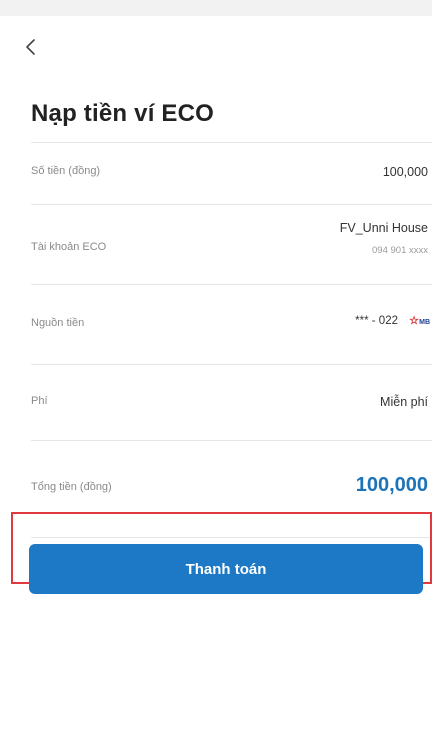 This screenshot has height=742, width=432. I want to click on chevron-left-icon, so click(30, 47).